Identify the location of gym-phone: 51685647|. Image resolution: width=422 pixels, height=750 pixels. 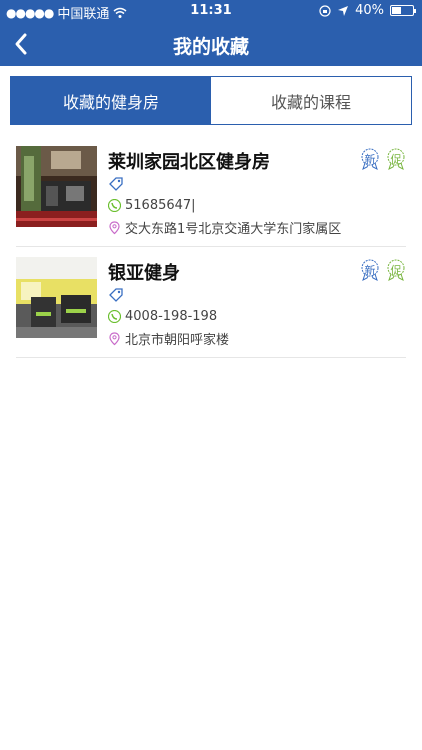
(160, 205).